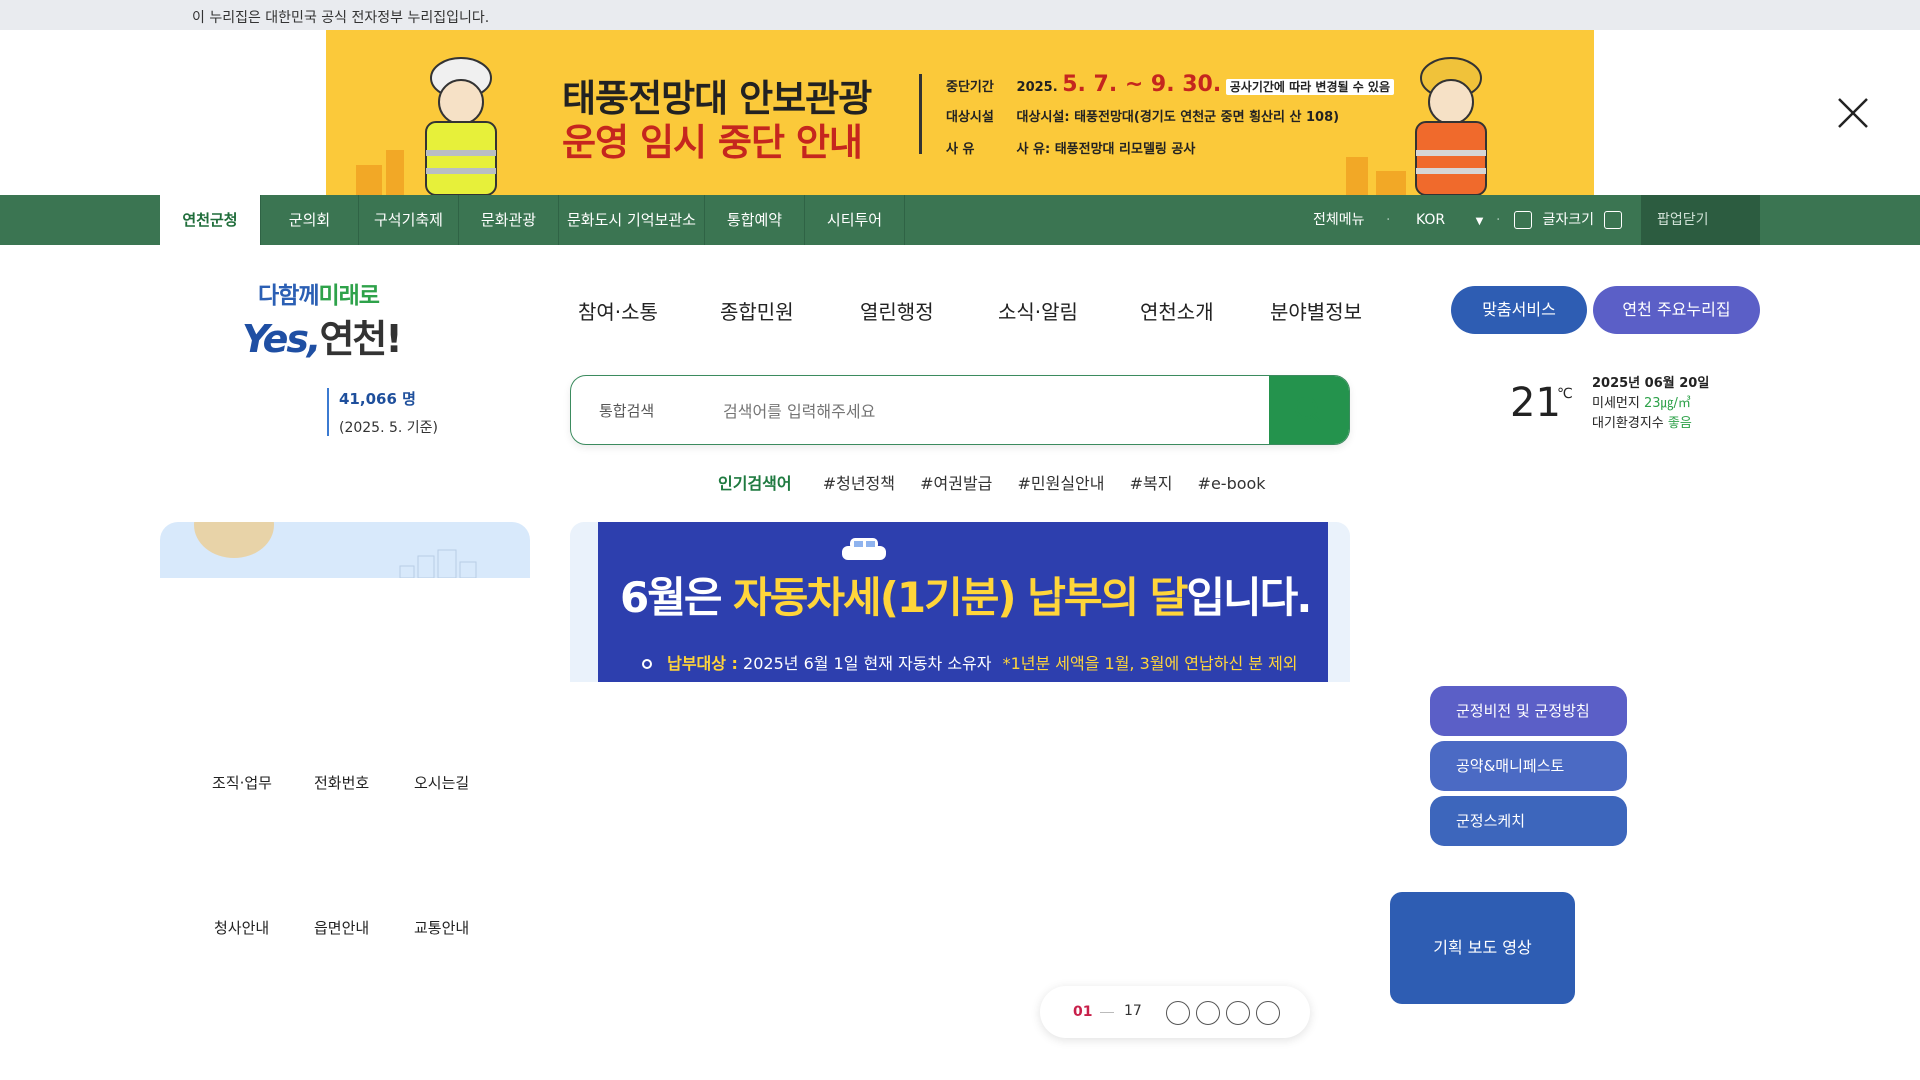  Describe the element at coordinates (653, 597) in the screenshot. I see `banner-headline-month: 6월` at that location.